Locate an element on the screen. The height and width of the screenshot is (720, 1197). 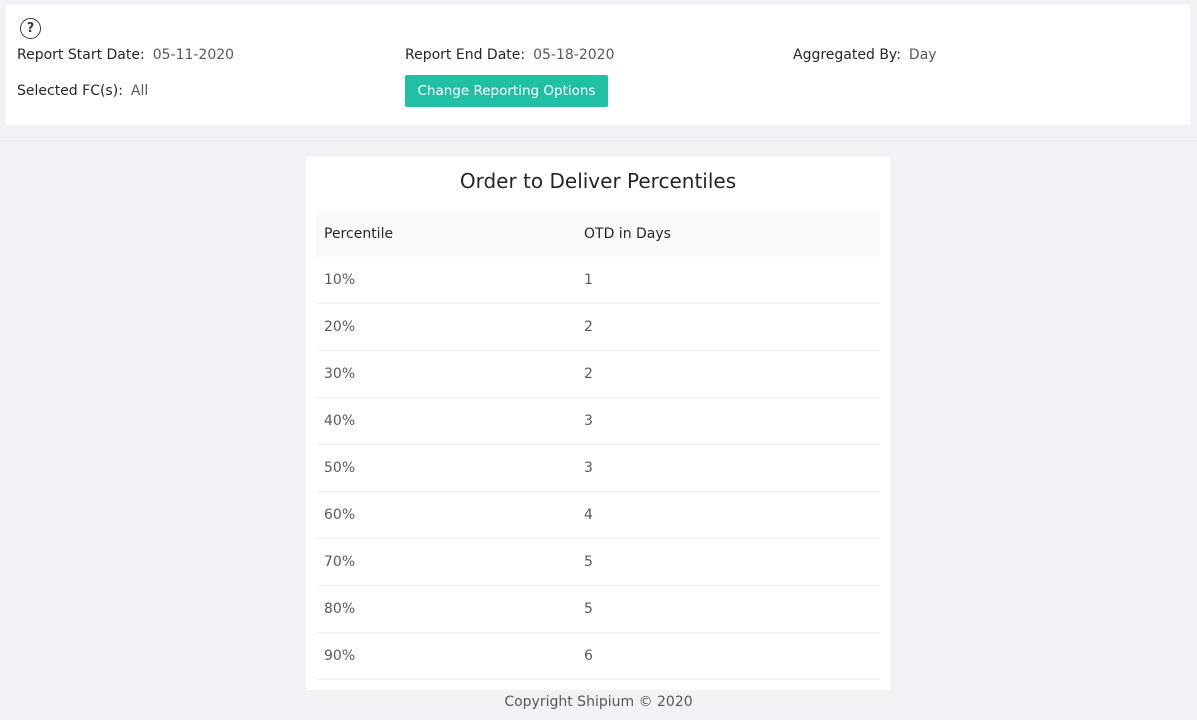
table-header: Percentile OTD in Days is located at coordinates (598, 233).